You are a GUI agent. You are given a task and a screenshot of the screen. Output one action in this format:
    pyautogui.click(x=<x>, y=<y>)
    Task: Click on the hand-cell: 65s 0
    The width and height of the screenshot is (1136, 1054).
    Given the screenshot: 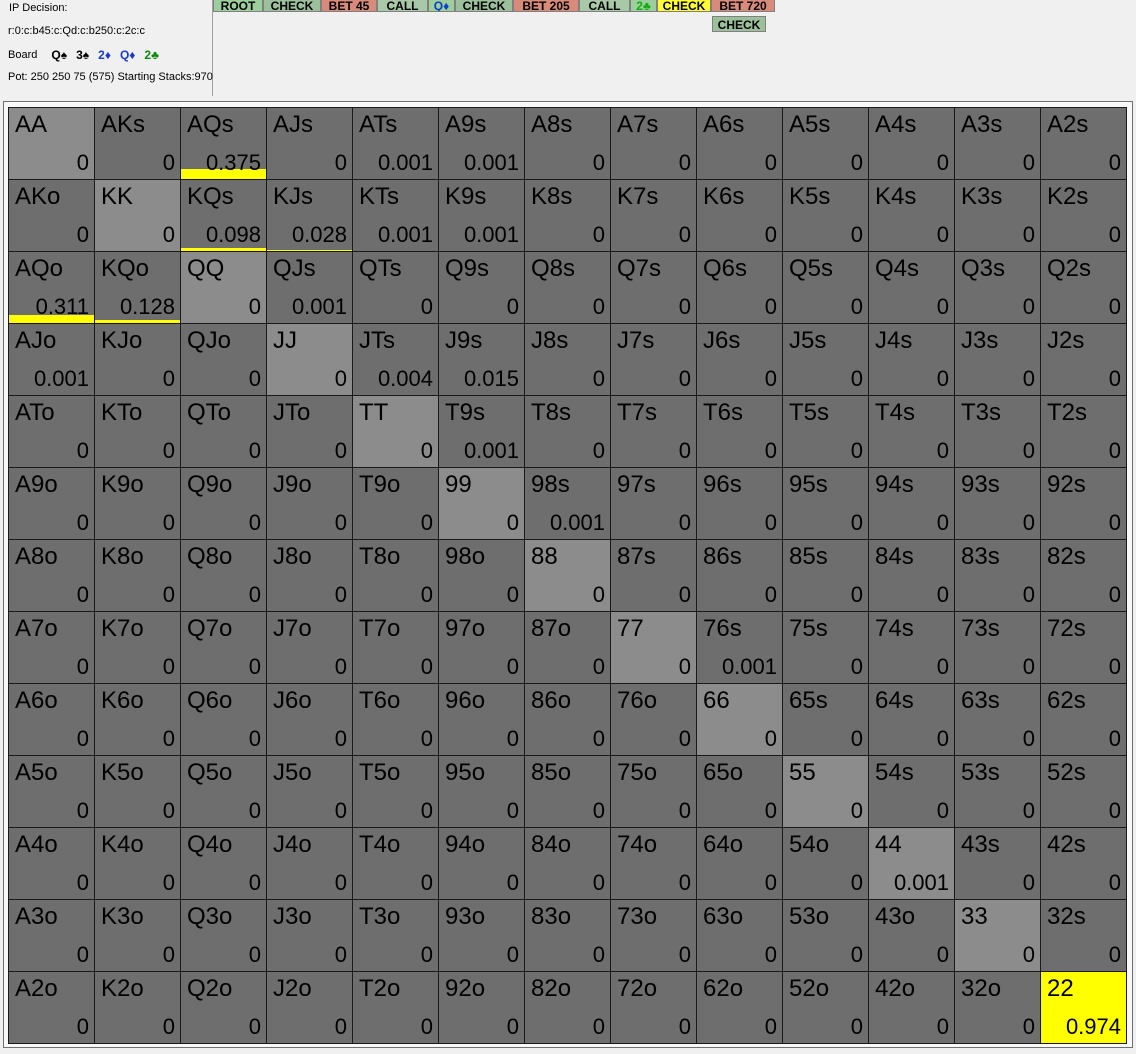 What is the action you would take?
    pyautogui.click(x=825, y=719)
    